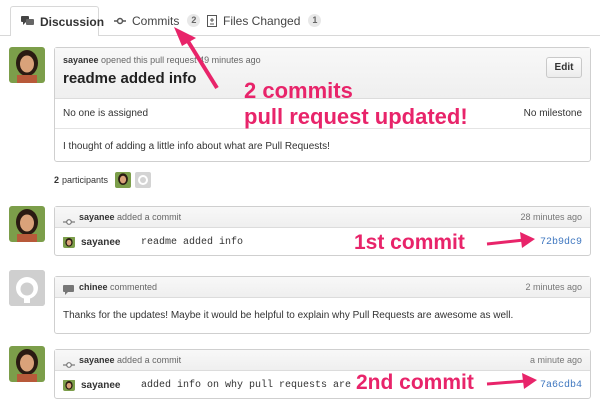 Image resolution: width=600 pixels, height=412 pixels. Describe the element at coordinates (68, 291) in the screenshot. I see `comment-icon` at that location.